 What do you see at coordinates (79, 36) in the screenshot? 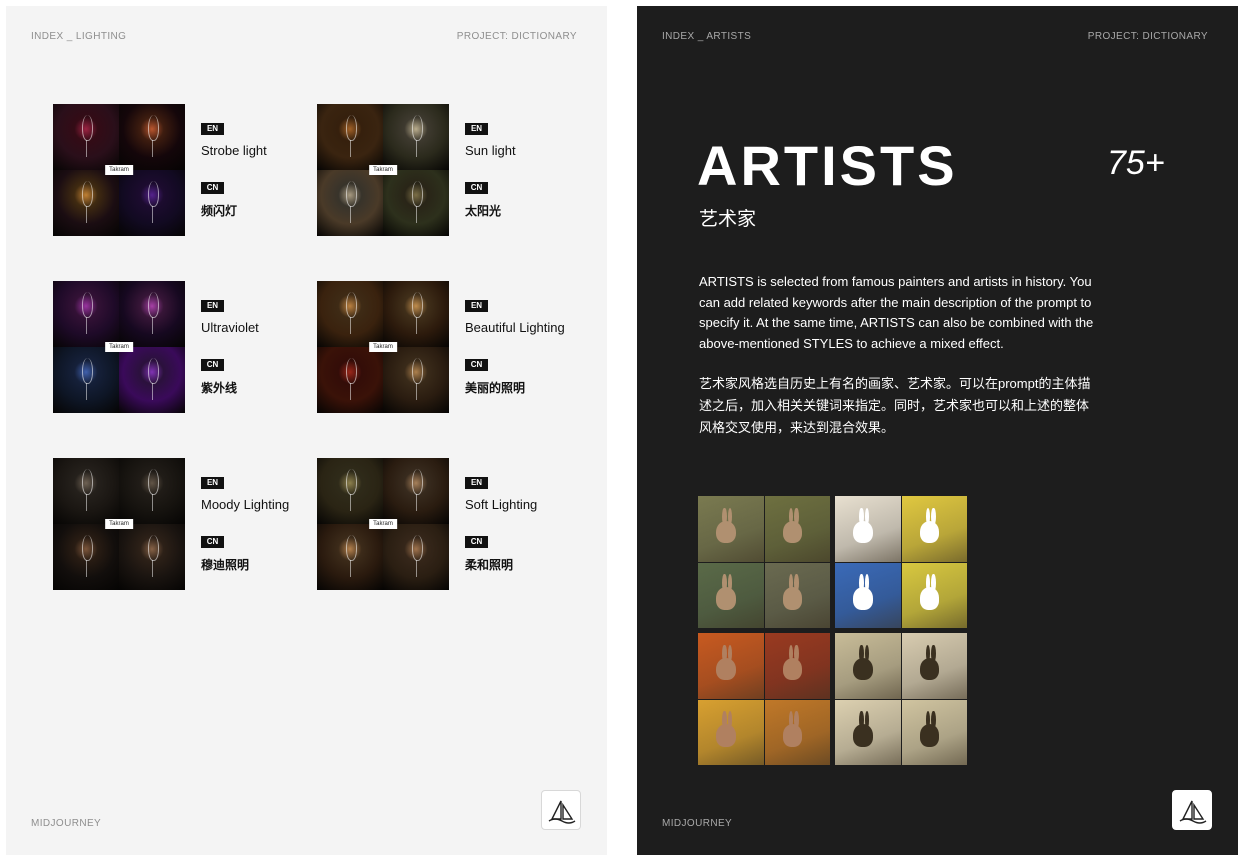
I see `page-header-index: INDEX _ LIGHTING` at bounding box center [79, 36].